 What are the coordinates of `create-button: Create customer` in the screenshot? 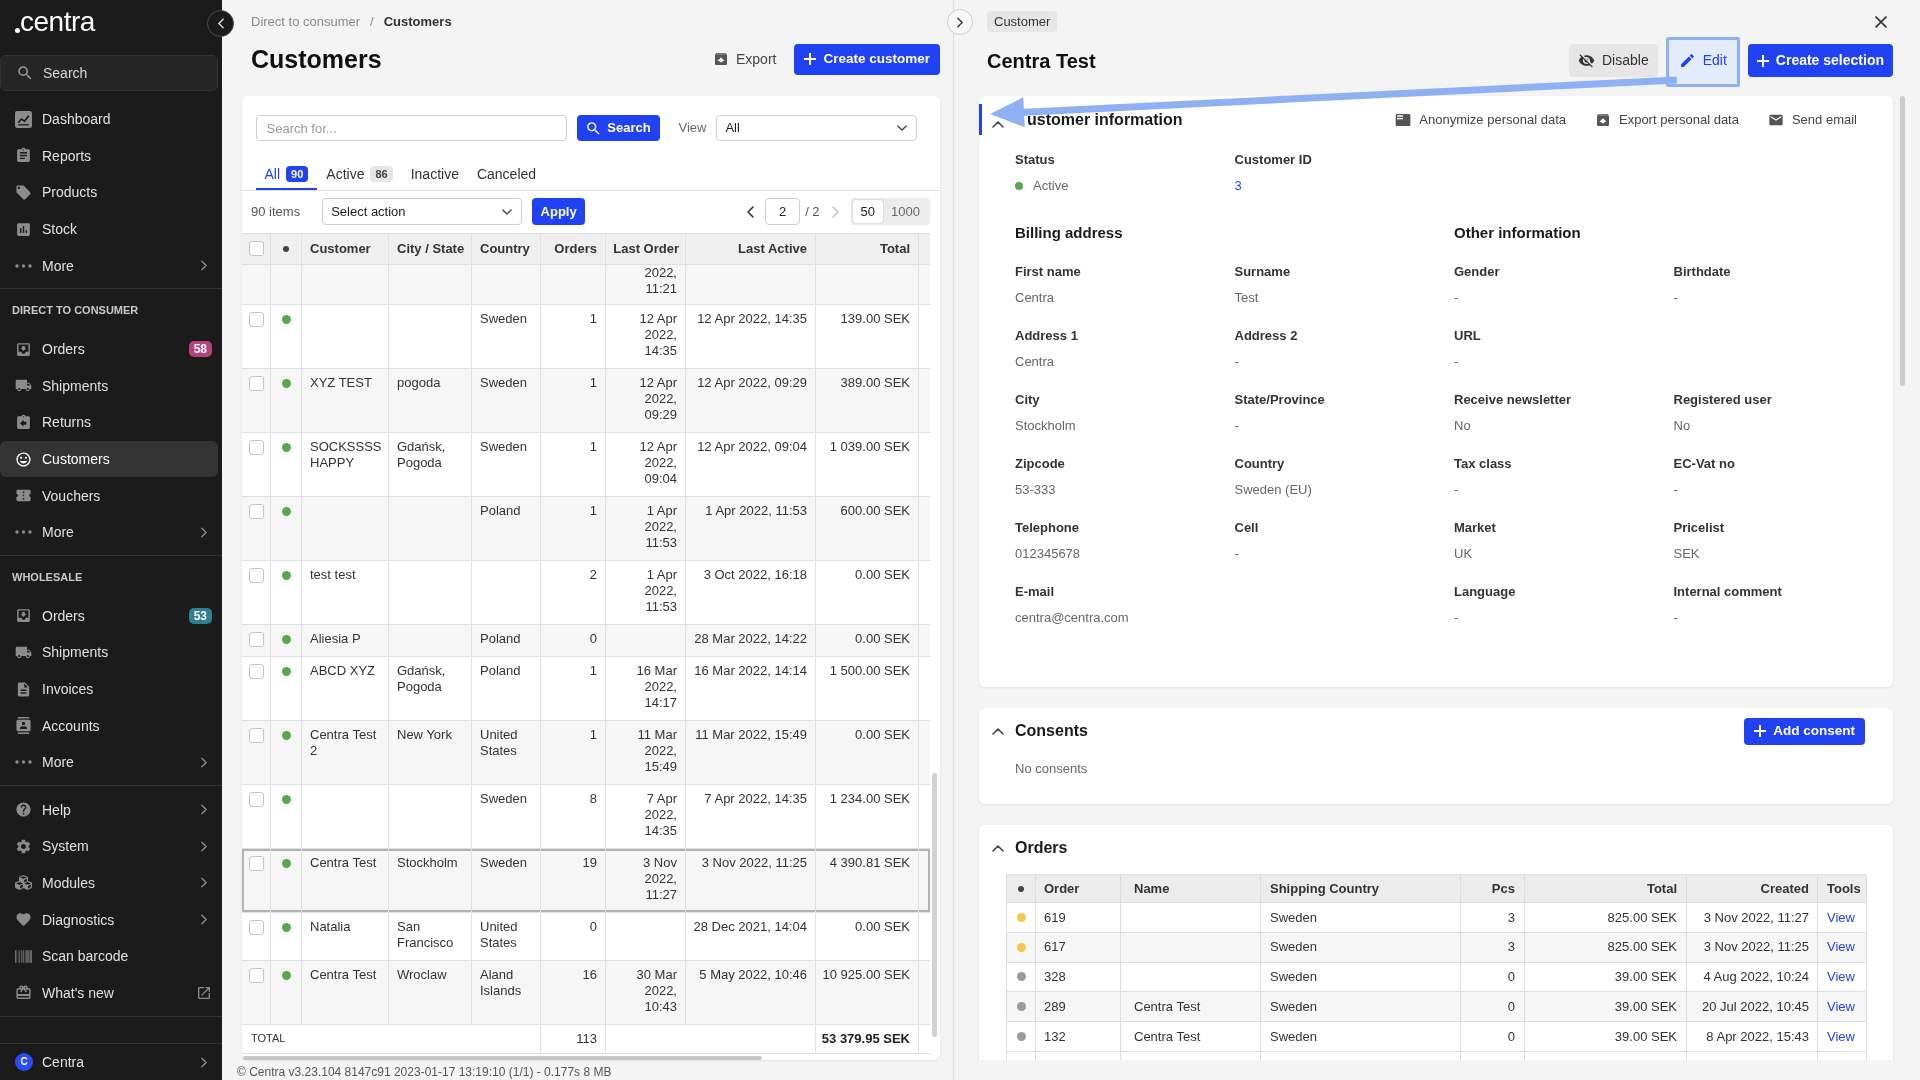 It's located at (867, 59).